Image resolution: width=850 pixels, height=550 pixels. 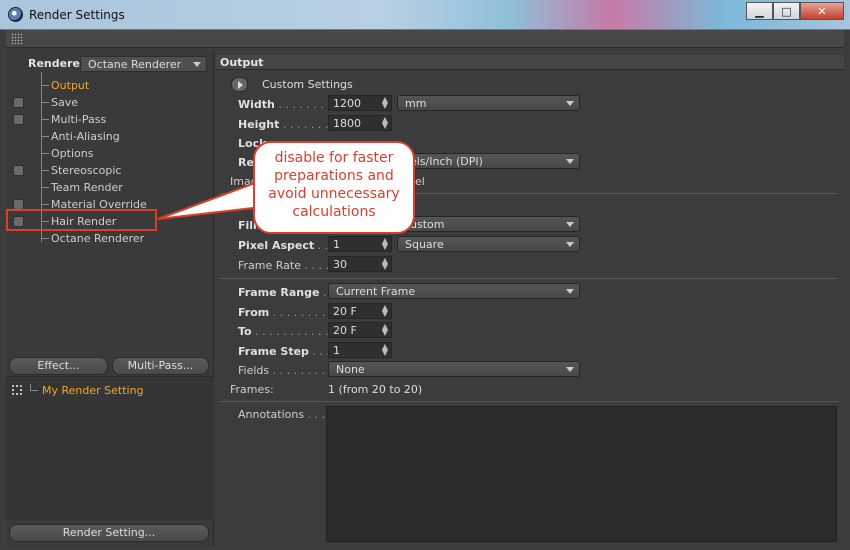 What do you see at coordinates (287, 331) in the screenshot?
I see `to-label: To . . . . . . . . . . . .` at bounding box center [287, 331].